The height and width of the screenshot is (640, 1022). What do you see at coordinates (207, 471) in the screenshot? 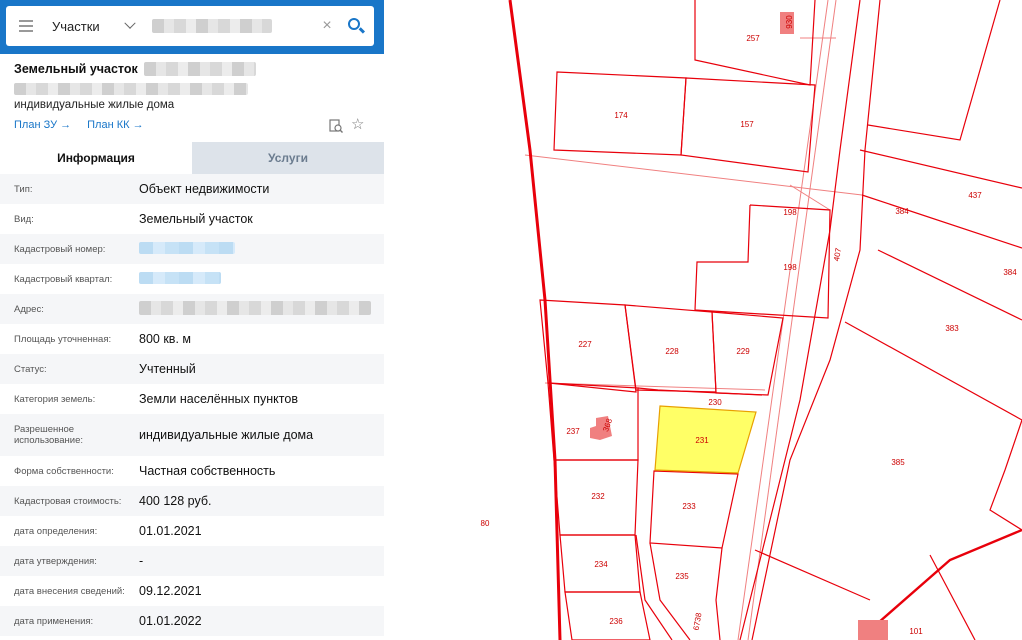
I see `info-value: Частная собственность` at bounding box center [207, 471].